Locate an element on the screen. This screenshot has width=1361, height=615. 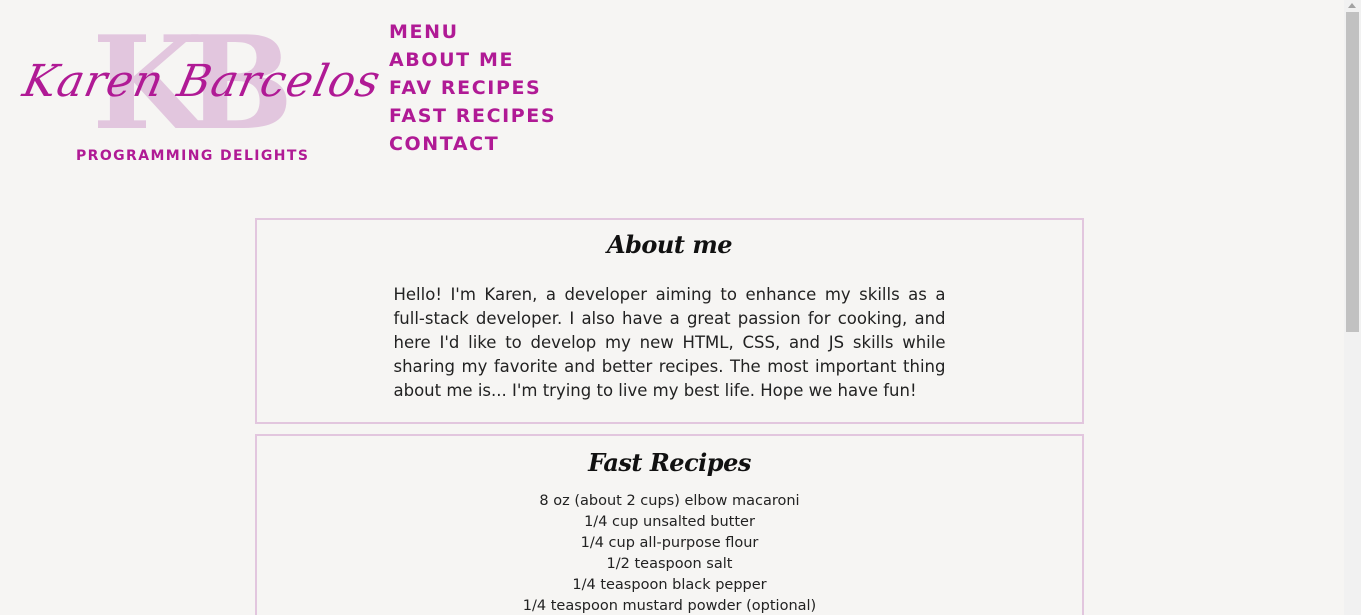
ingredient-item: 1/4 cup unsalted butter is located at coordinates (669, 522).